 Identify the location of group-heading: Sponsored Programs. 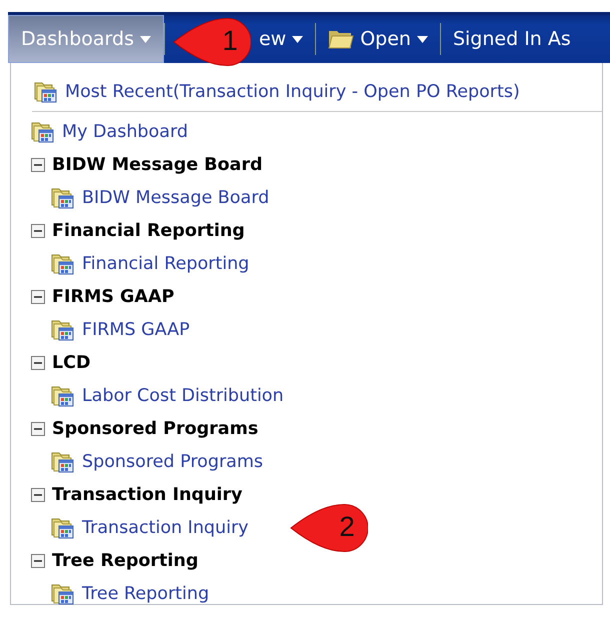
(155, 428).